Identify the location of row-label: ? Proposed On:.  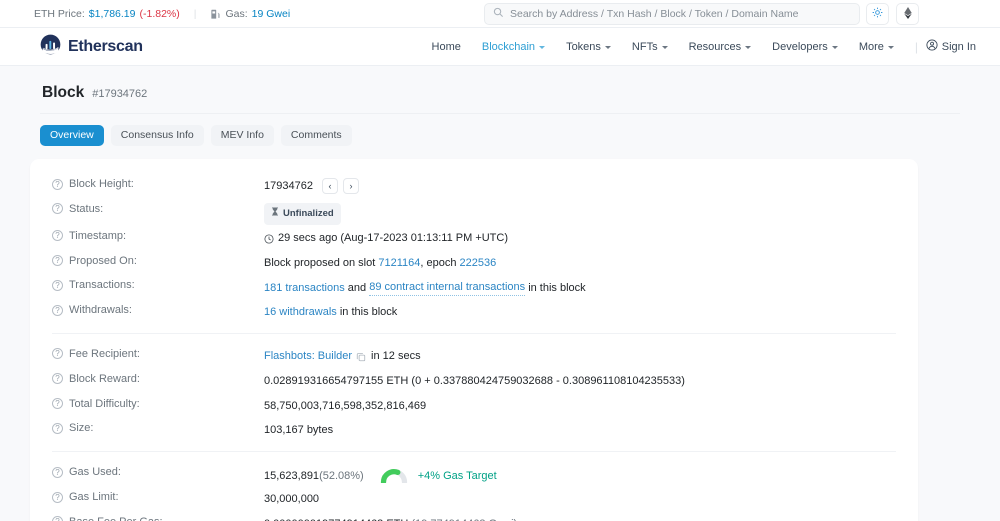
(158, 258).